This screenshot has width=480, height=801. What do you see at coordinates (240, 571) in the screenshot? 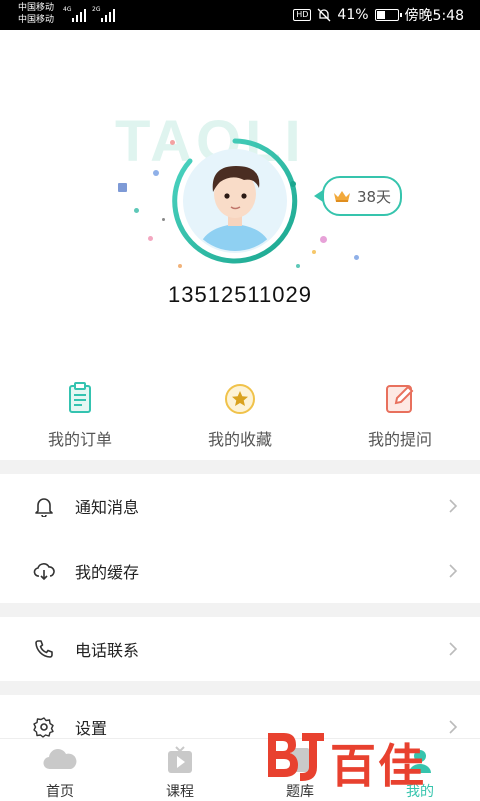
I see `menu-item-cache: 我的缓存` at bounding box center [240, 571].